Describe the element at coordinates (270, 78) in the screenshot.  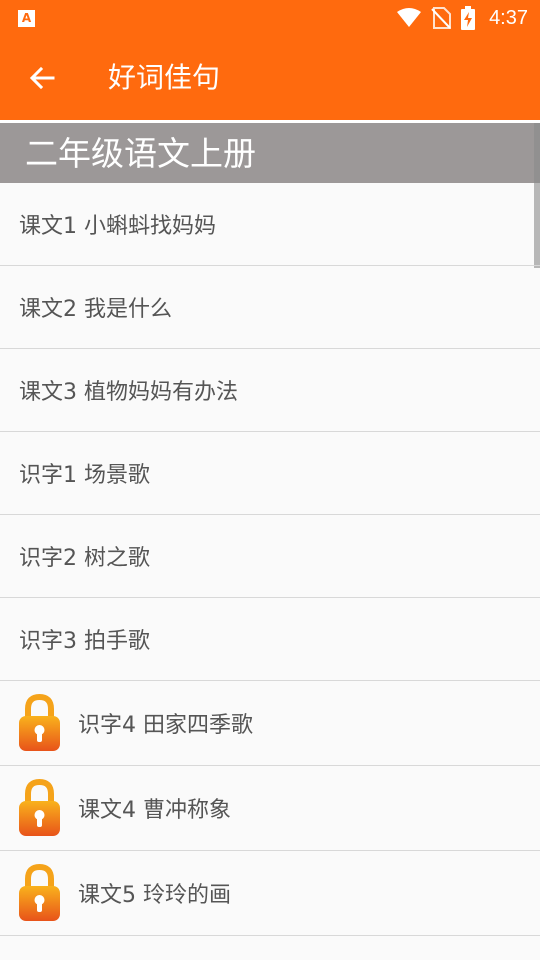
I see `app-bar: 好词佳句` at that location.